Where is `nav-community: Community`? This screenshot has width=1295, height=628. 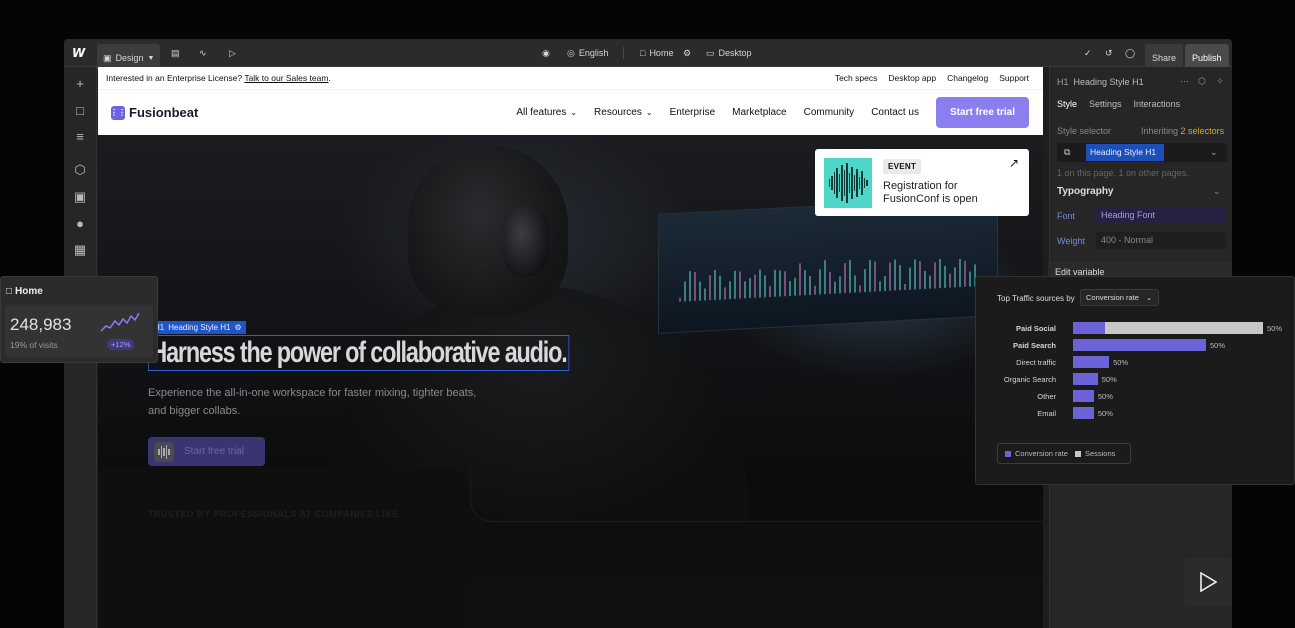
nav-community: Community is located at coordinates (829, 112).